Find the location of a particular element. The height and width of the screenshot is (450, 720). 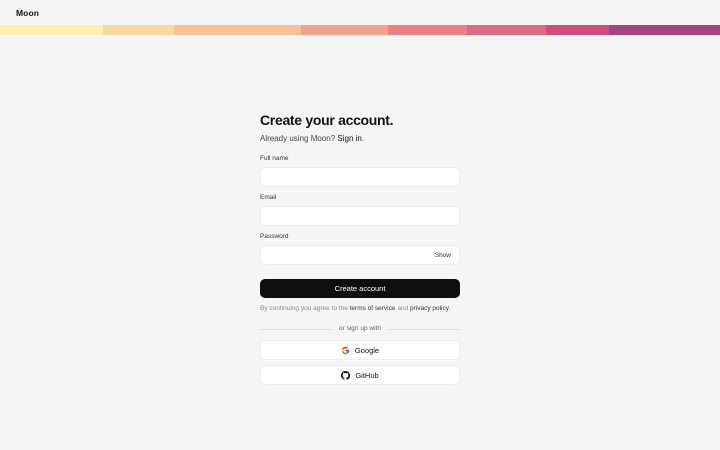

email-input is located at coordinates (360, 218).